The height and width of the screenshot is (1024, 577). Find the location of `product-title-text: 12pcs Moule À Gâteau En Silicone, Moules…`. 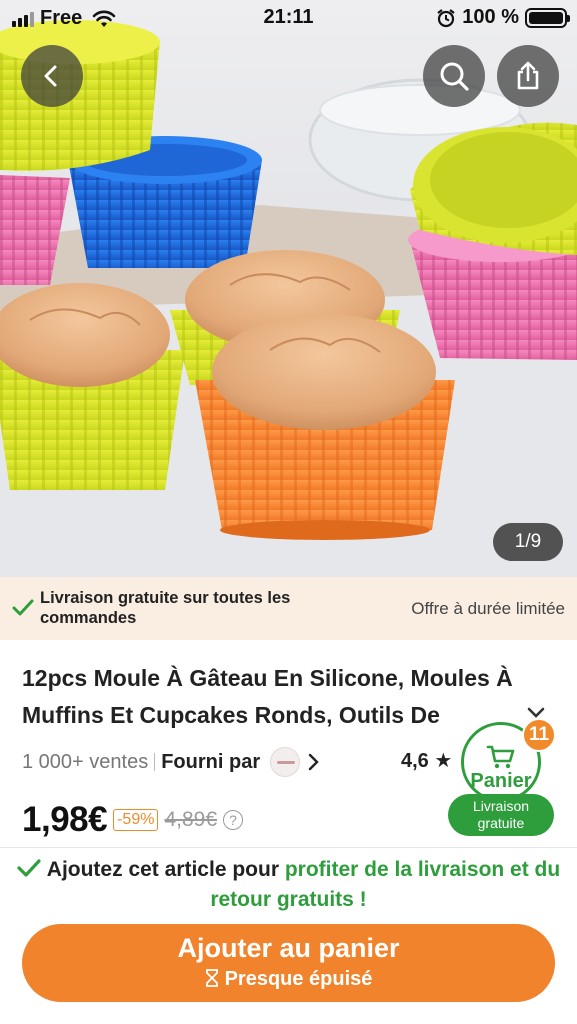

product-title-text: 12pcs Moule À Gâteau En Silicone, Moules… is located at coordinates (267, 696).